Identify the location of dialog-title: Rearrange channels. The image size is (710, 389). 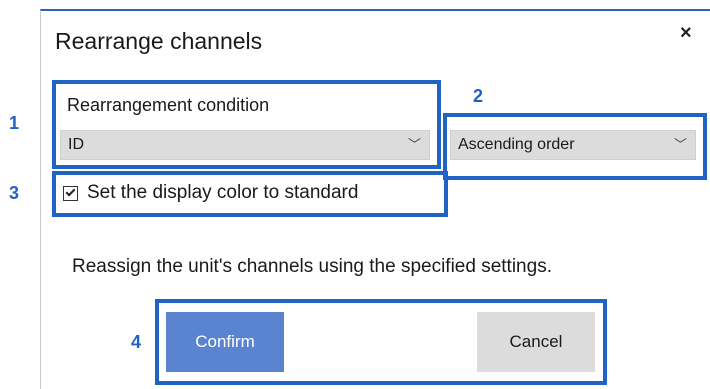
(159, 41).